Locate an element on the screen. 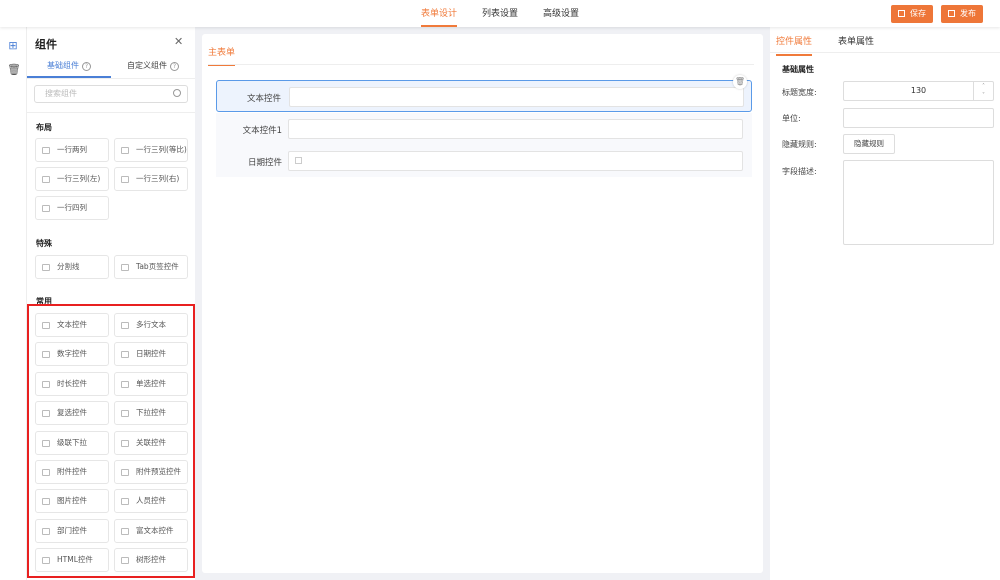  search-input: 搜索组件 is located at coordinates (111, 94).